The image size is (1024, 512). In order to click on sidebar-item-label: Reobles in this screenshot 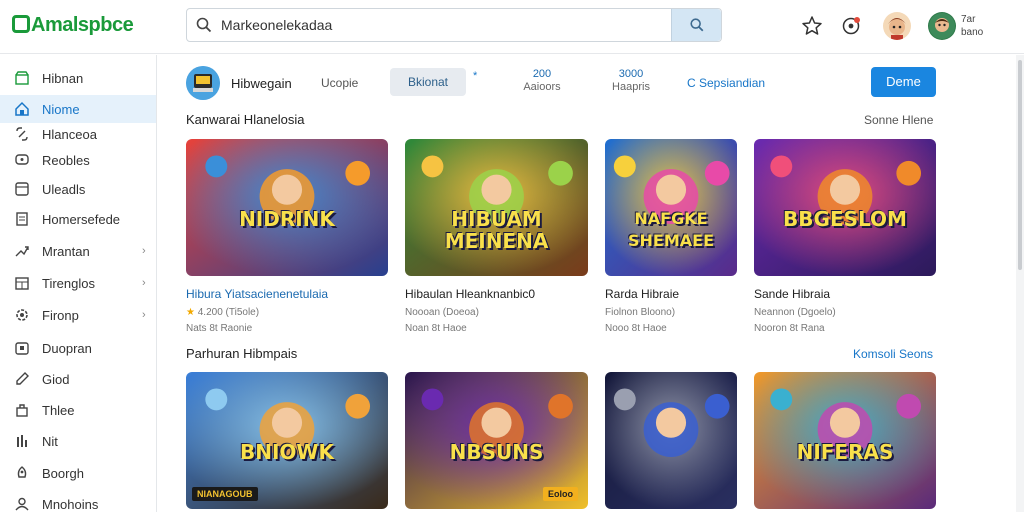, I will do `click(66, 160)`.